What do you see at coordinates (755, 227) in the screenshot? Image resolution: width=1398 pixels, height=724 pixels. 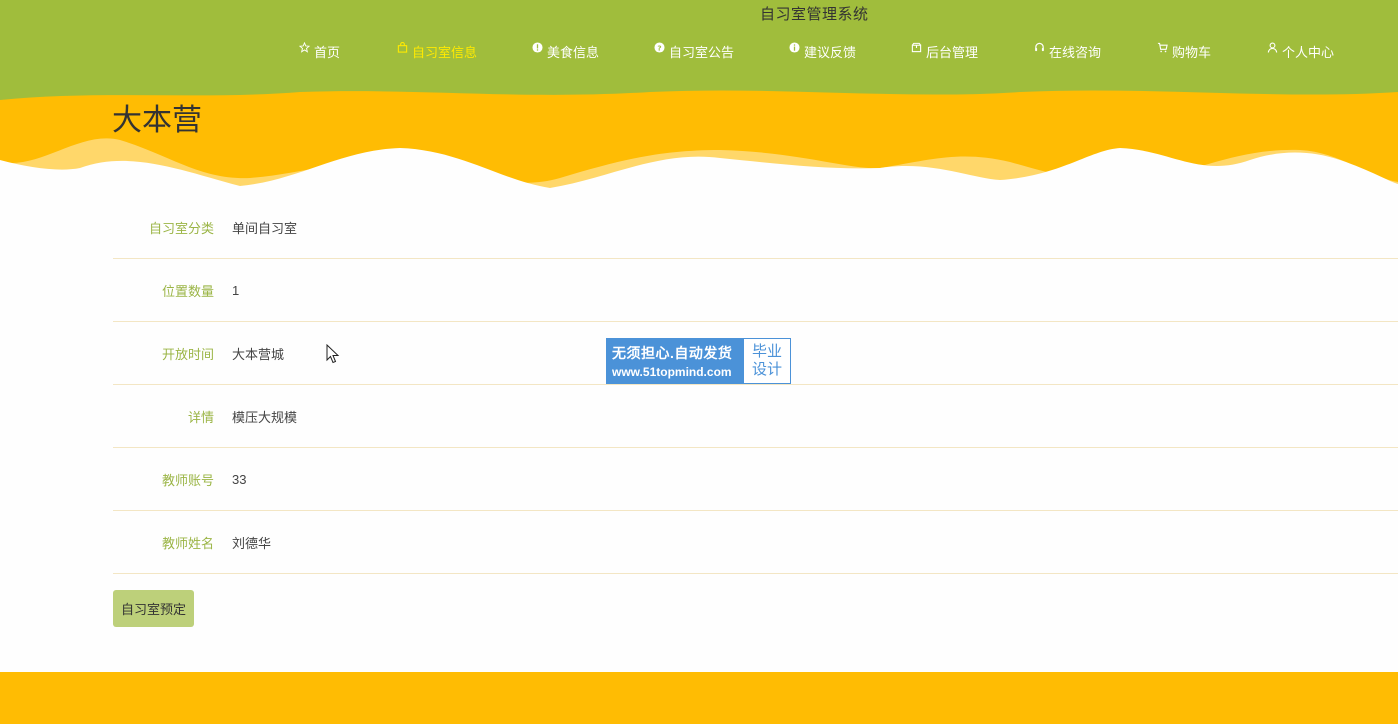 I see `detail-row-category: 自习室分类 单间自习室` at bounding box center [755, 227].